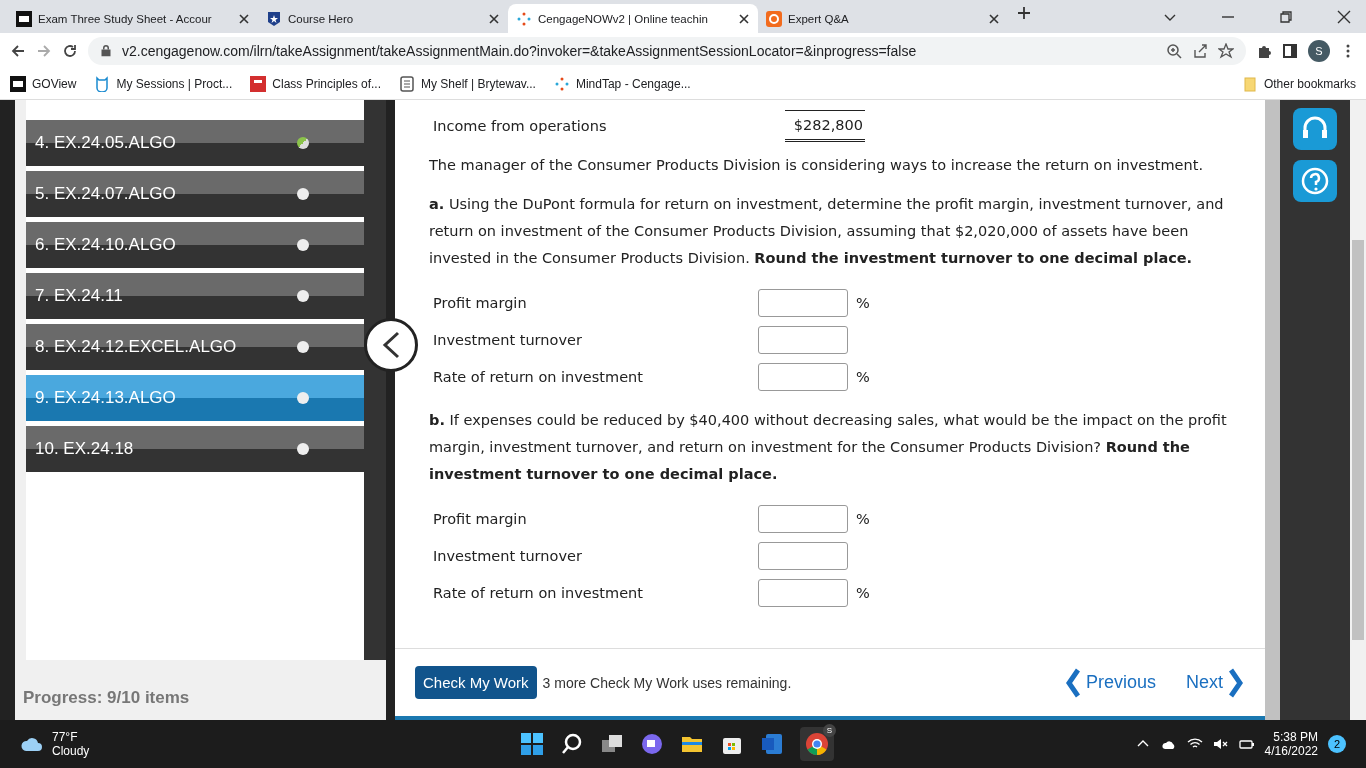 The image size is (1366, 768). I want to click on question-prompt: b. If expenses could be reduced by $40,400 without decreasing sales, what would be the impact on the profit margin, investment turnover, and return on investment for the Consumer Products Division? Round the investment turnover to one decimal place., so click(828, 447).